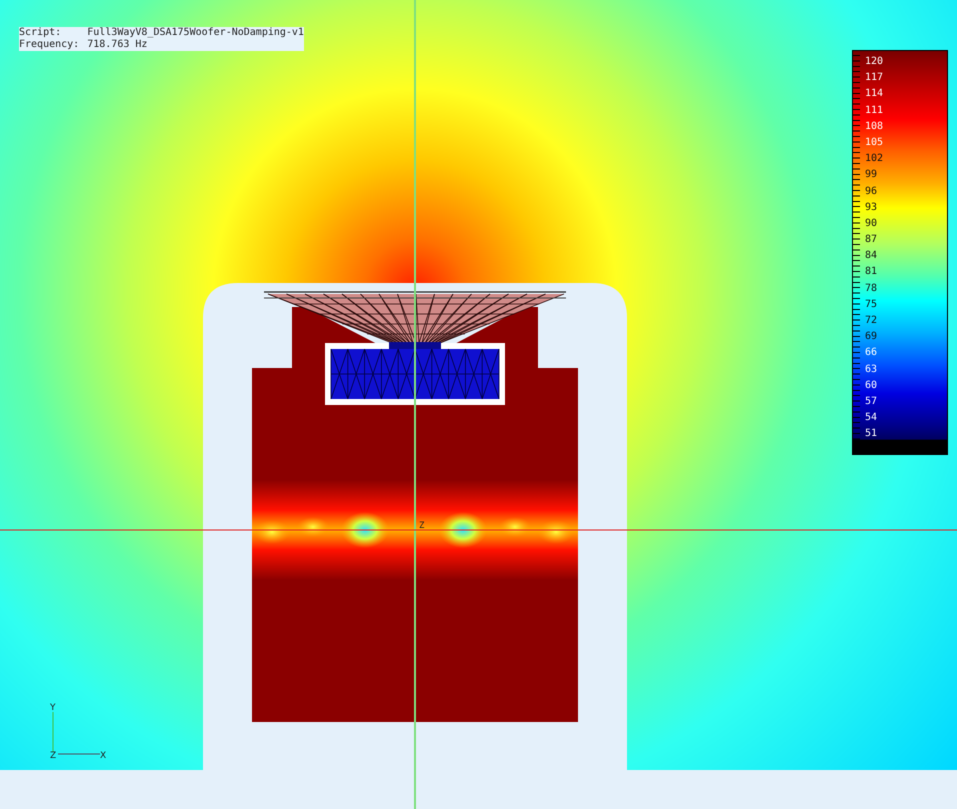 This screenshot has width=957, height=809. Describe the element at coordinates (874, 143) in the screenshot. I see `scale-label: 105` at that location.